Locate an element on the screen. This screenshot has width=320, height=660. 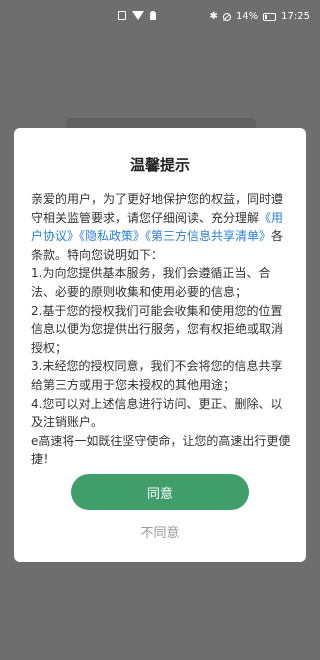
battery-percent: 14% is located at coordinates (247, 16).